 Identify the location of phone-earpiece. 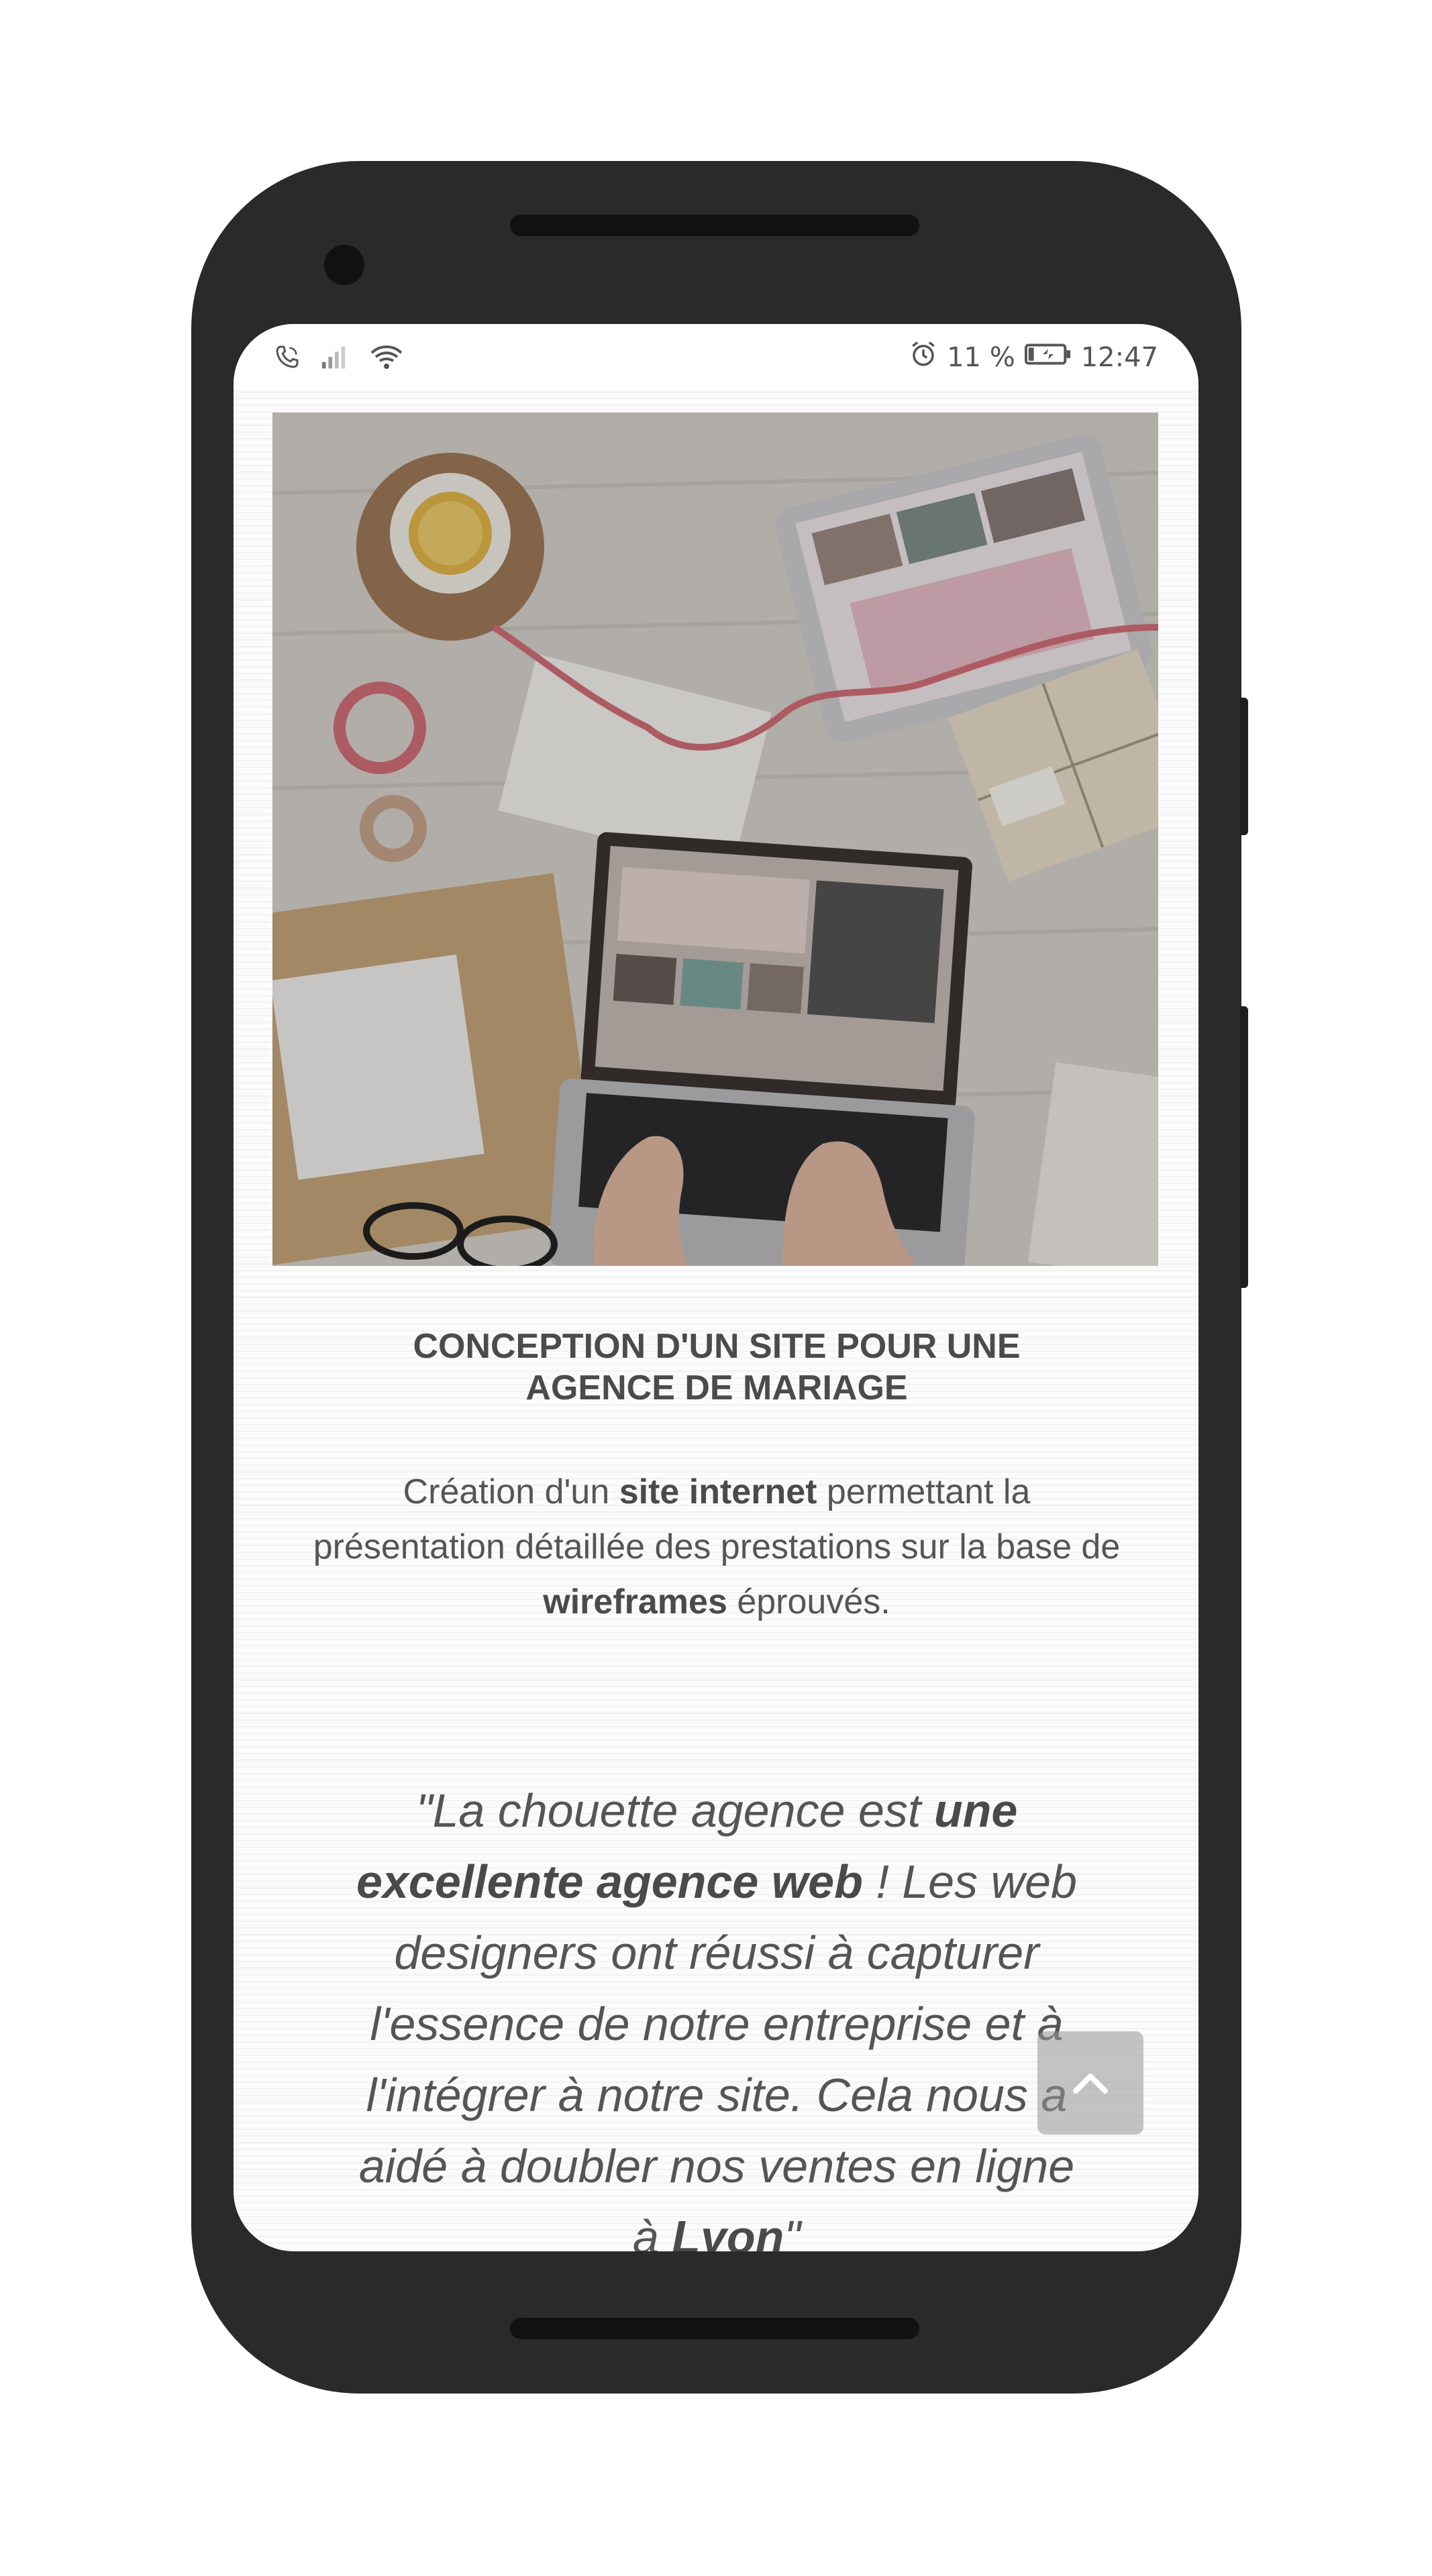
(714, 225).